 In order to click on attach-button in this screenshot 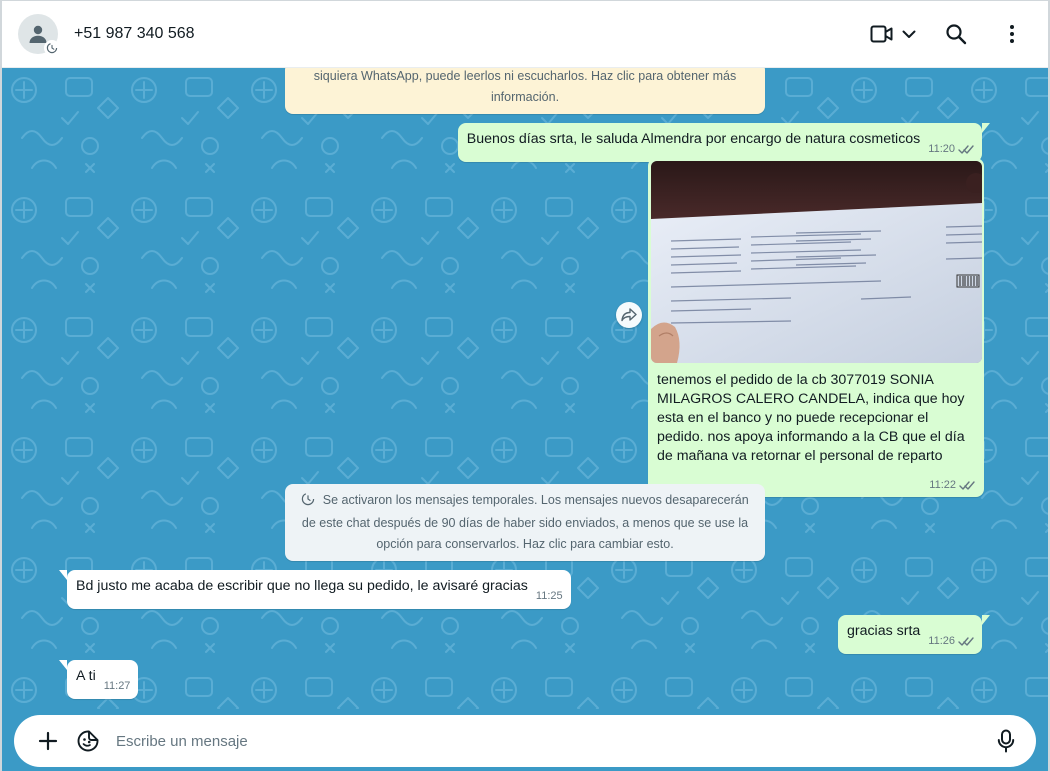, I will do `click(48, 741)`.